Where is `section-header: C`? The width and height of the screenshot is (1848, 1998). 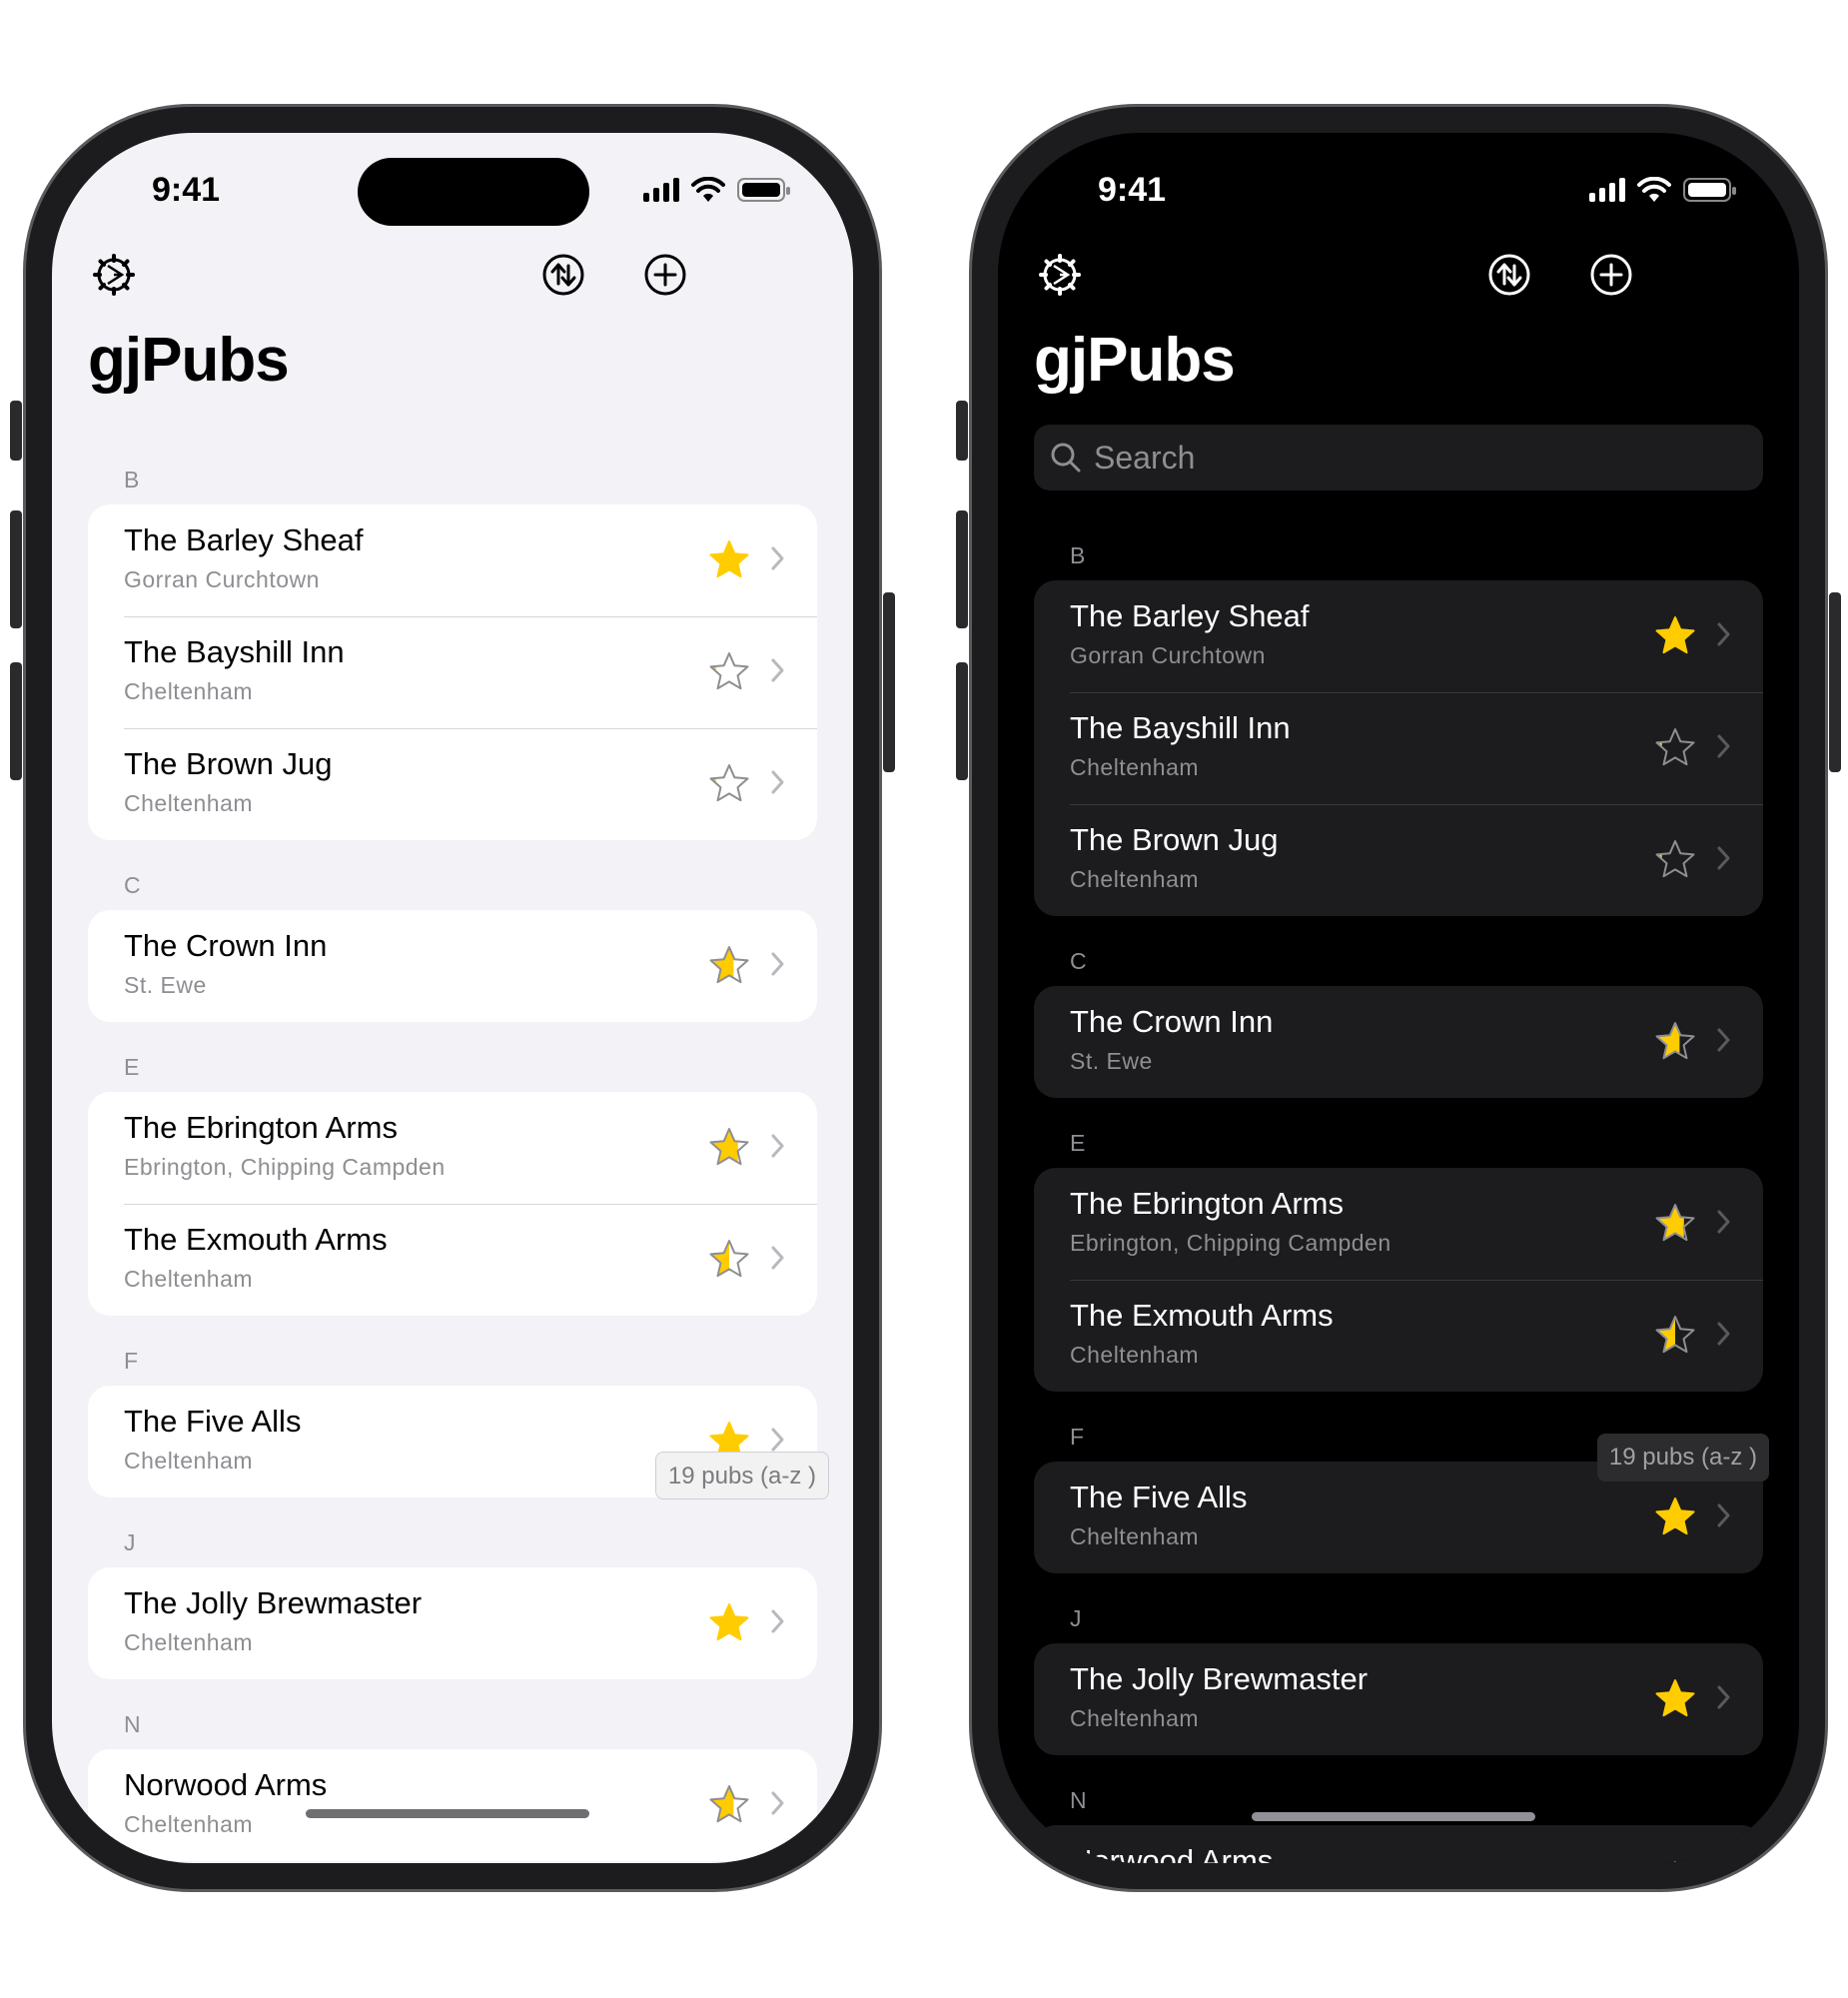 section-header: C is located at coordinates (132, 885).